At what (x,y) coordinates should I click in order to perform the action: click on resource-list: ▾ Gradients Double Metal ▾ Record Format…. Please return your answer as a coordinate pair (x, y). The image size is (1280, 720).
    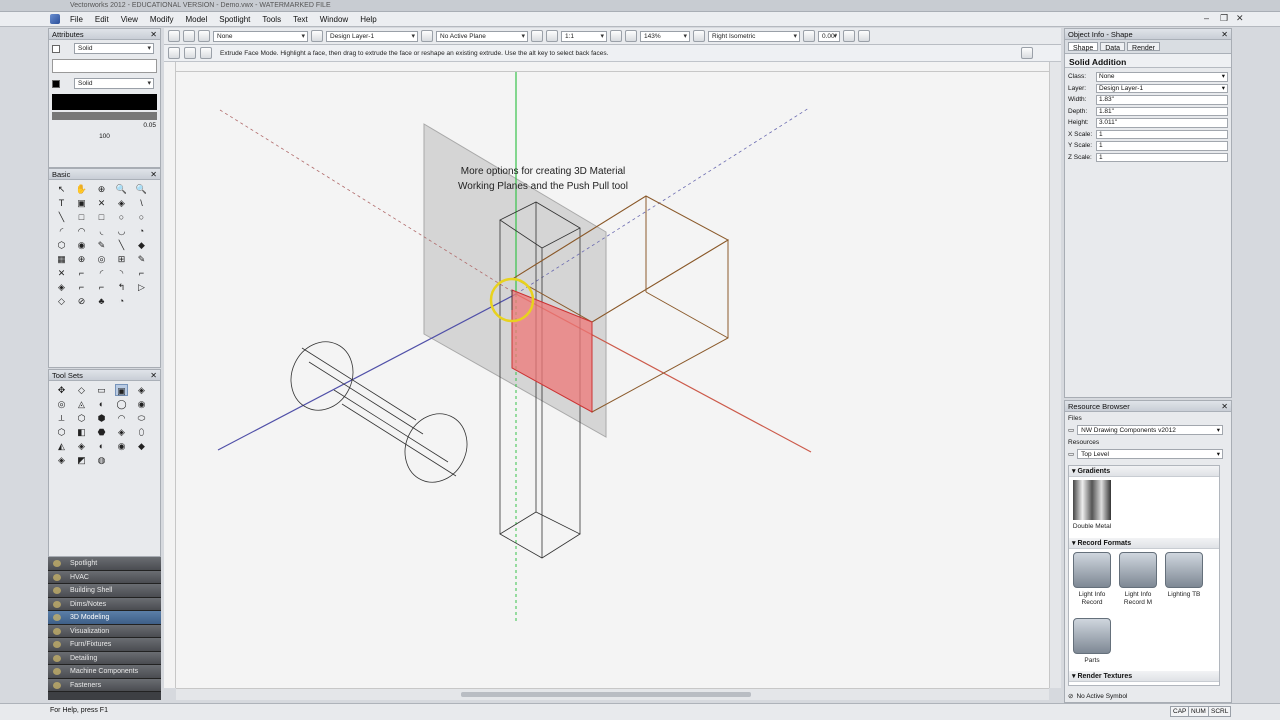
    Looking at the image, I should click on (1144, 575).